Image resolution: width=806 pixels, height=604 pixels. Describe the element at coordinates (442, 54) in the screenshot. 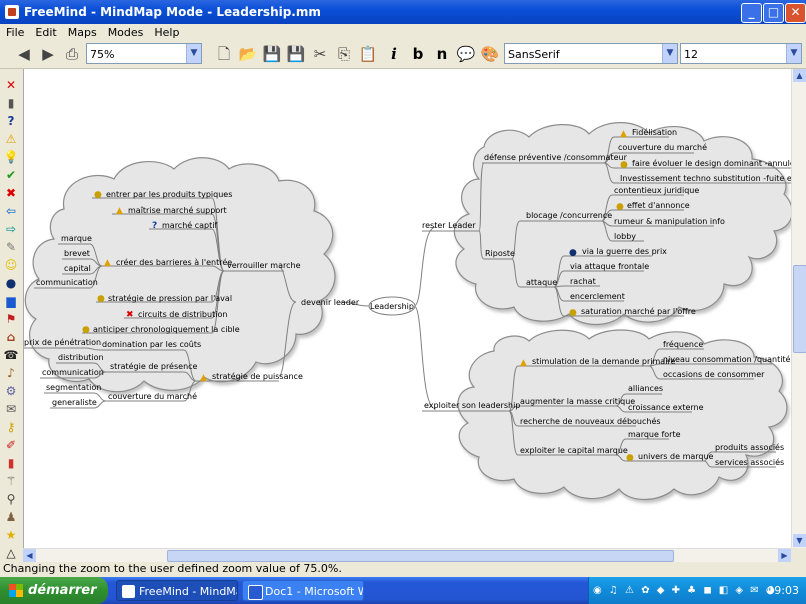

I see `normal-button: n` at that location.